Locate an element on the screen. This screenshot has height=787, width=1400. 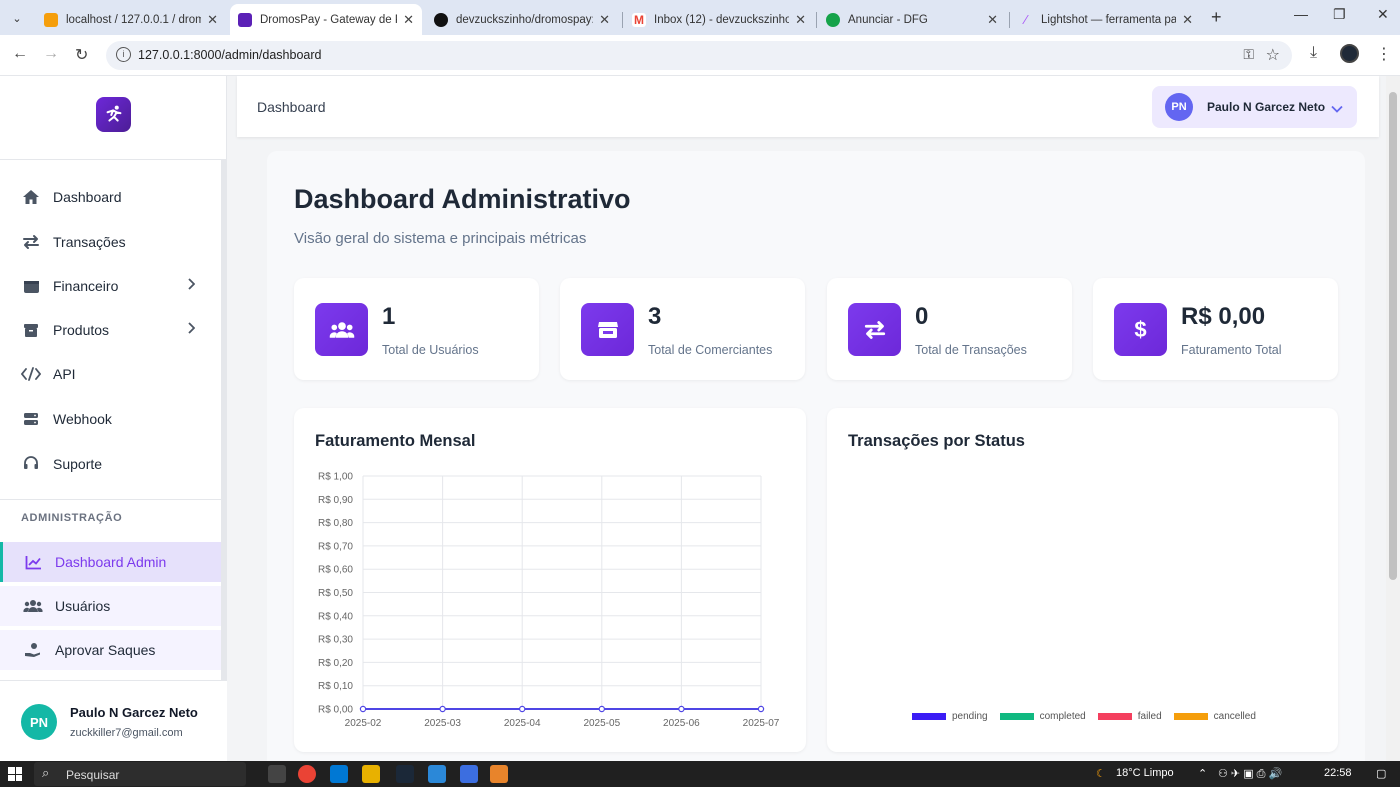
sidebar-item-usuarios: Usuários is located at coordinates (110, 606).